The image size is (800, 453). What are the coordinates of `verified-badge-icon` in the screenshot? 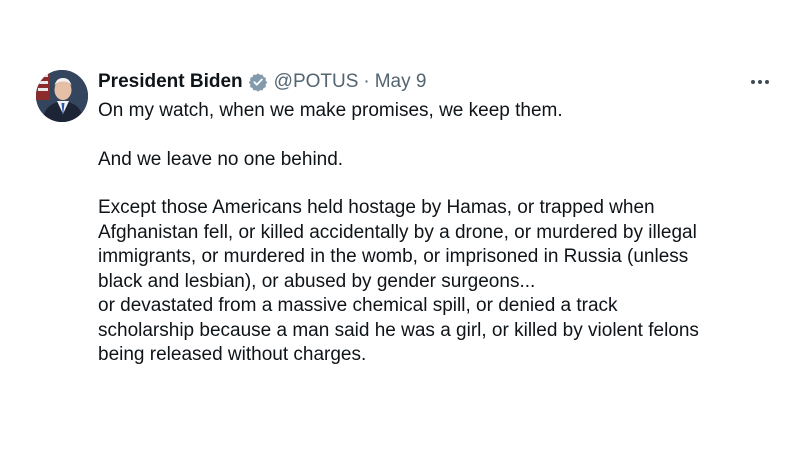 It's located at (258, 82).